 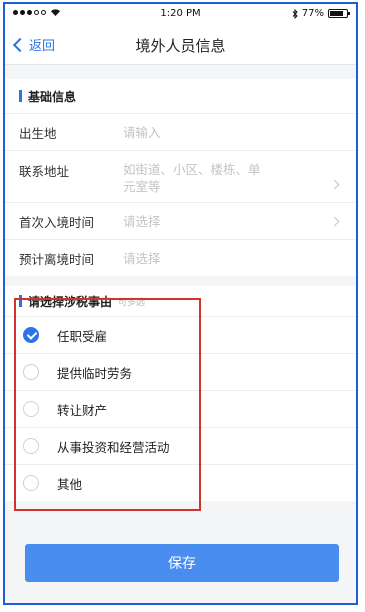 What do you see at coordinates (180, 482) in the screenshot?
I see `option-other: 其他` at bounding box center [180, 482].